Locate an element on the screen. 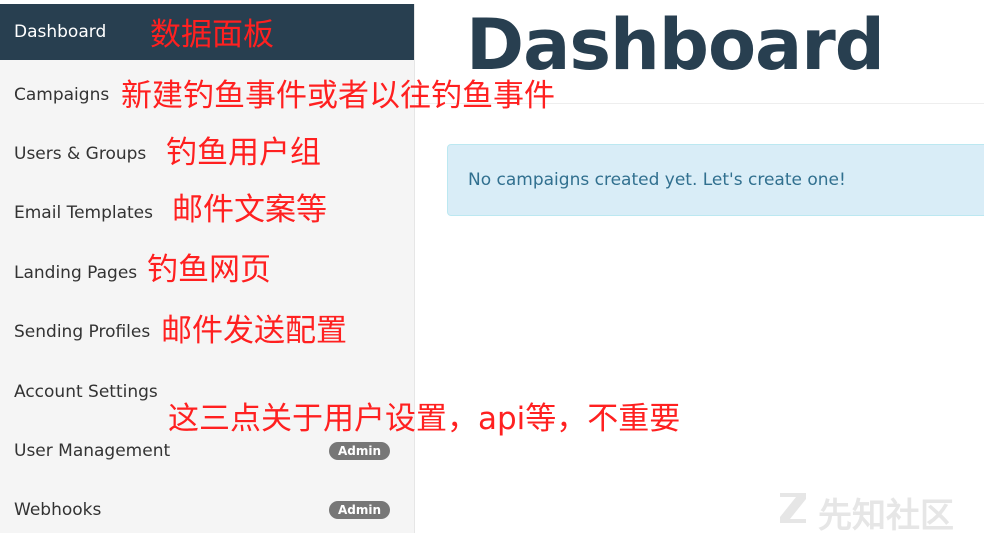 This screenshot has height=533, width=984. sidebar-item-label: Landing Pages is located at coordinates (76, 273).